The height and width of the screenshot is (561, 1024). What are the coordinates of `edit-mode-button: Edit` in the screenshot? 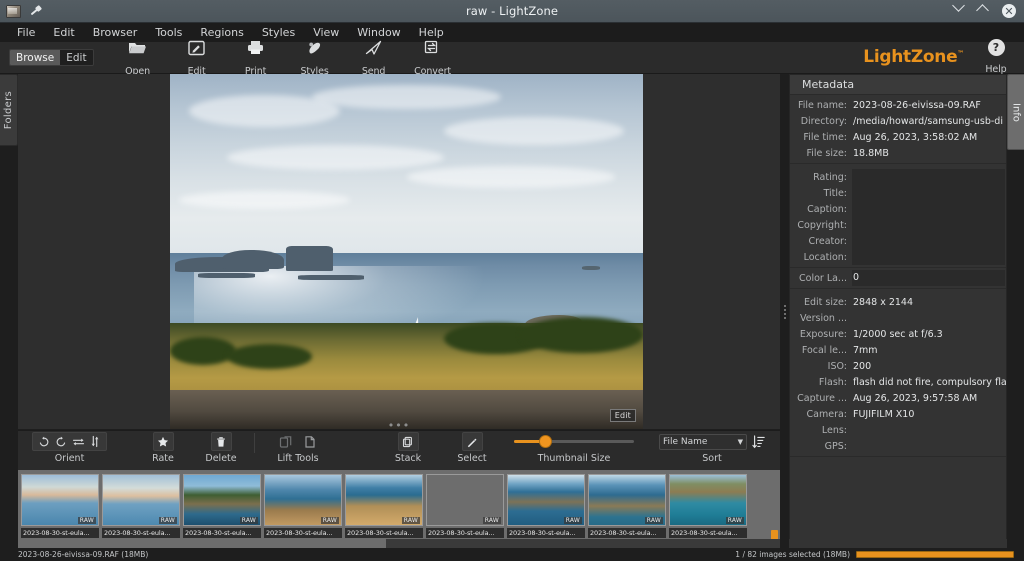 It's located at (76, 57).